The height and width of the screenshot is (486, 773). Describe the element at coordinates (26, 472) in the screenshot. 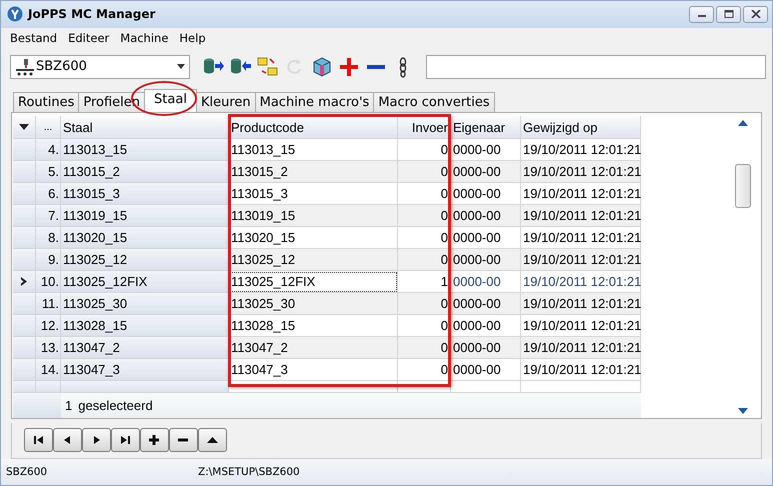

I see `status-text: SBZ600` at that location.